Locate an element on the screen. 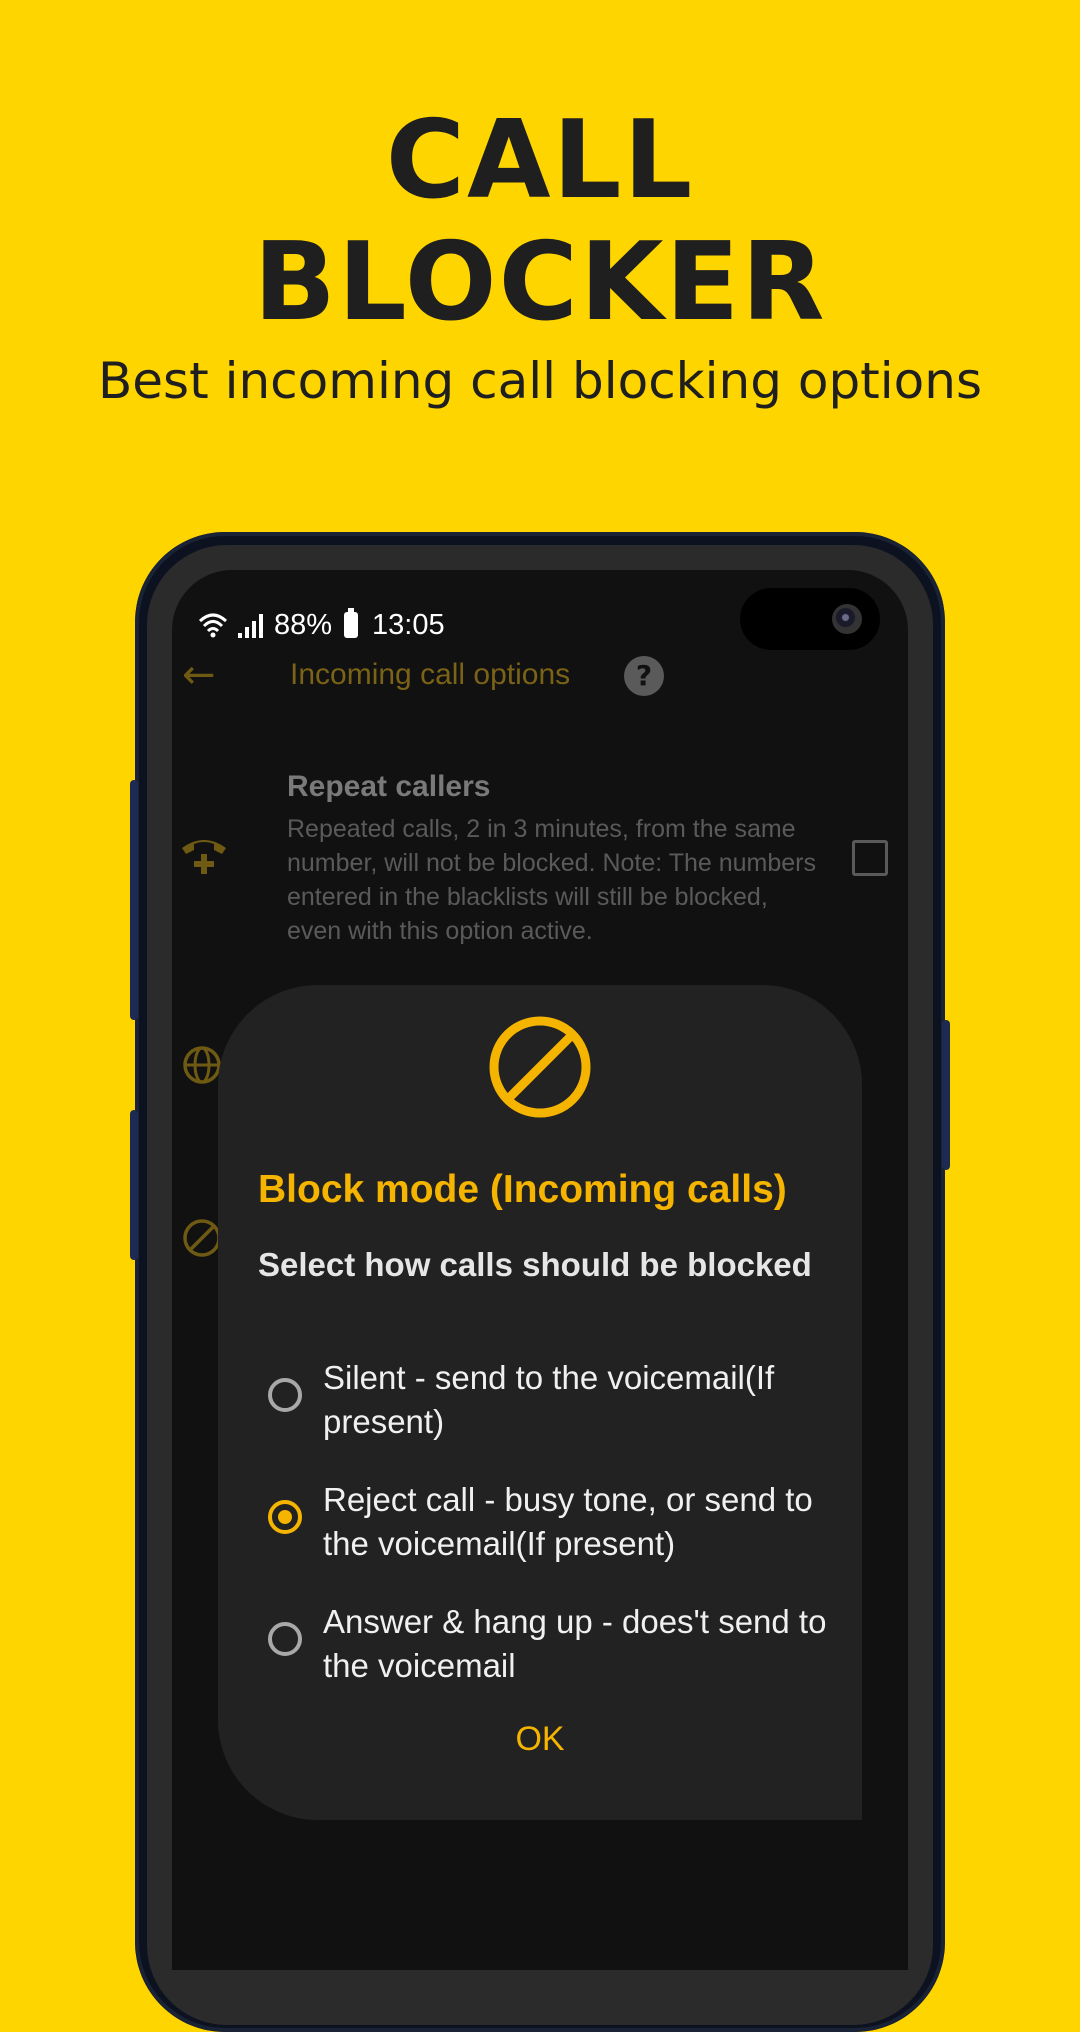 This screenshot has height=2032, width=1080. back-arrow-icon: ← is located at coordinates (199, 675).